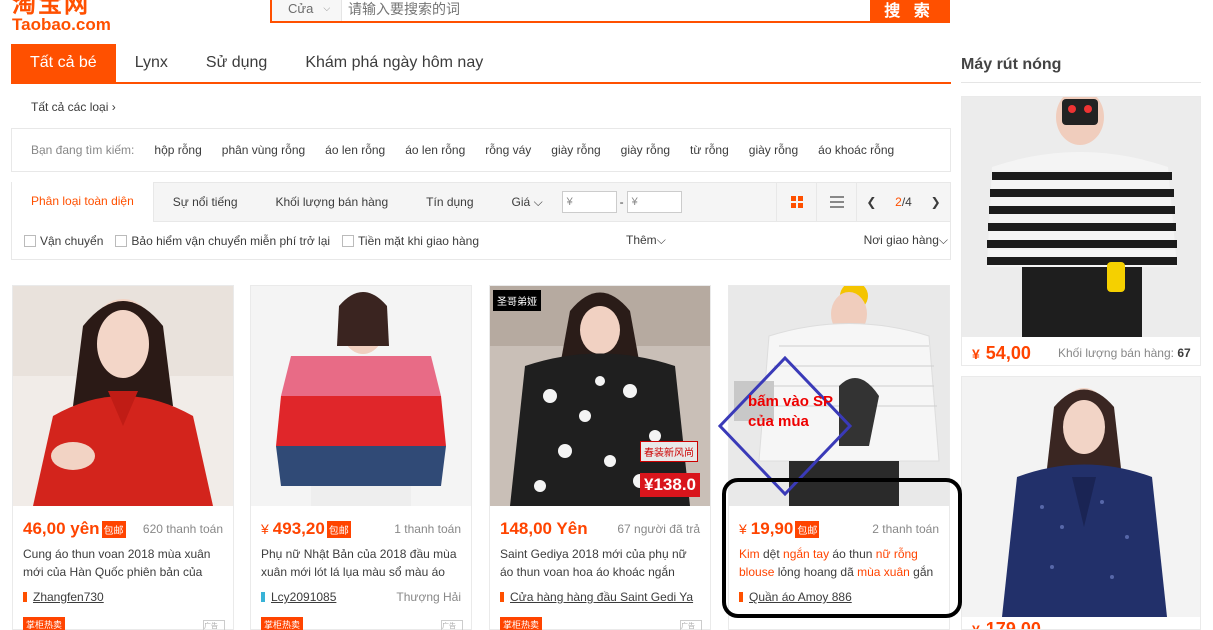 The image size is (1213, 630). I want to click on more-filters-button: Thêm⌵, so click(646, 240).